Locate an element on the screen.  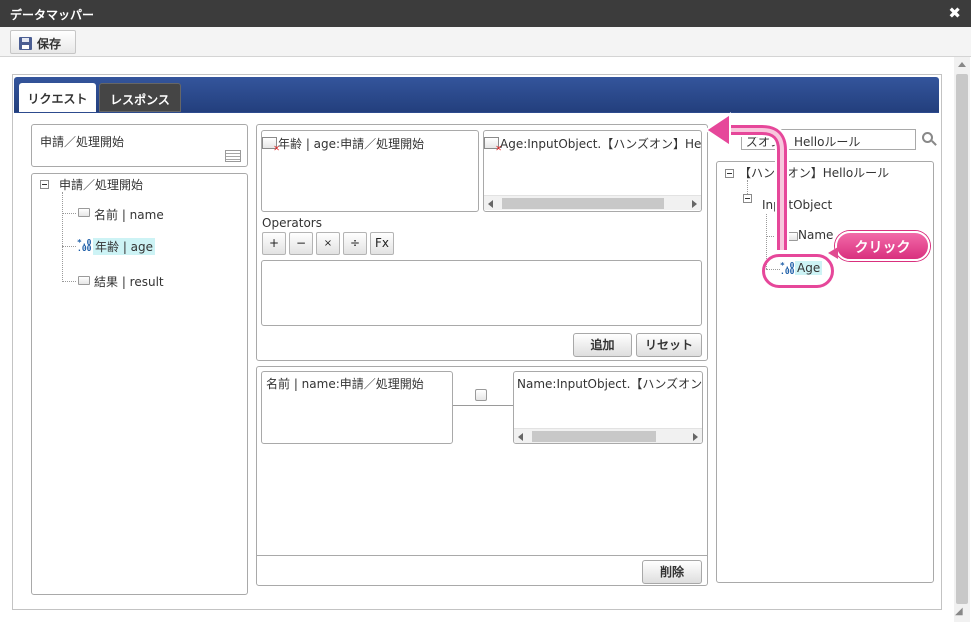
left-header-title: 申請／処理開始 is located at coordinates (82, 142).